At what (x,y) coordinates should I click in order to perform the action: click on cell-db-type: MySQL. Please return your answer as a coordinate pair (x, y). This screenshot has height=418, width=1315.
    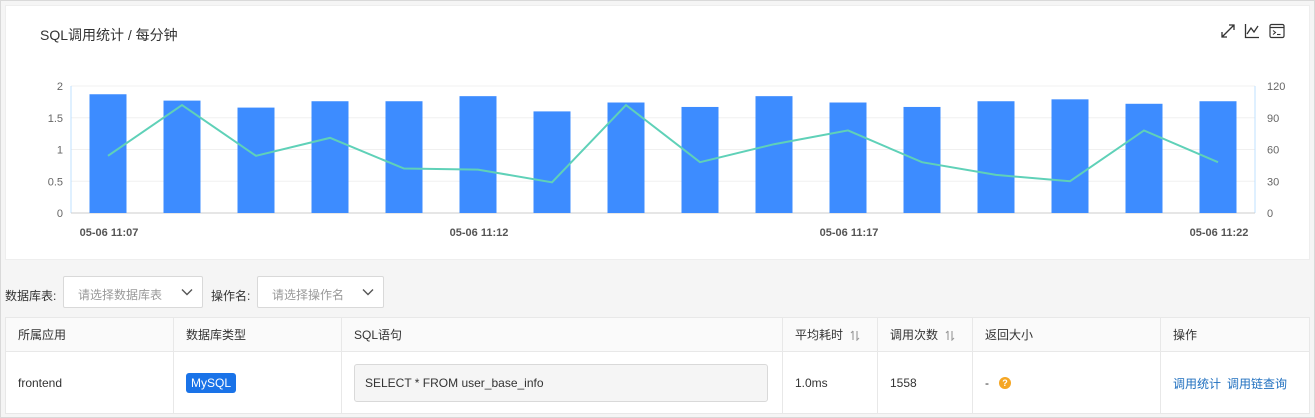
    Looking at the image, I should click on (258, 383).